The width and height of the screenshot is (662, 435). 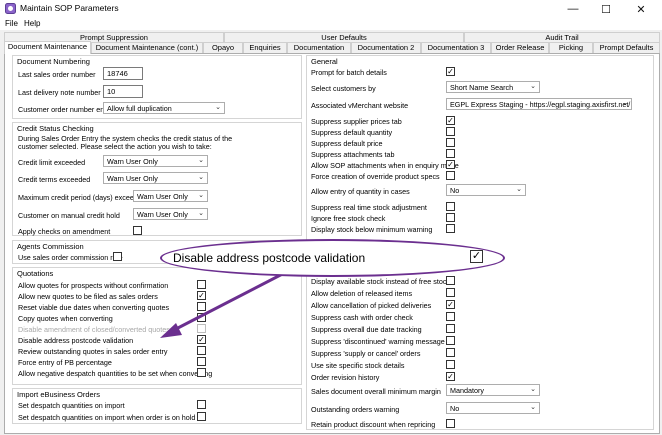 I want to click on close-button: ✕, so click(x=641, y=9).